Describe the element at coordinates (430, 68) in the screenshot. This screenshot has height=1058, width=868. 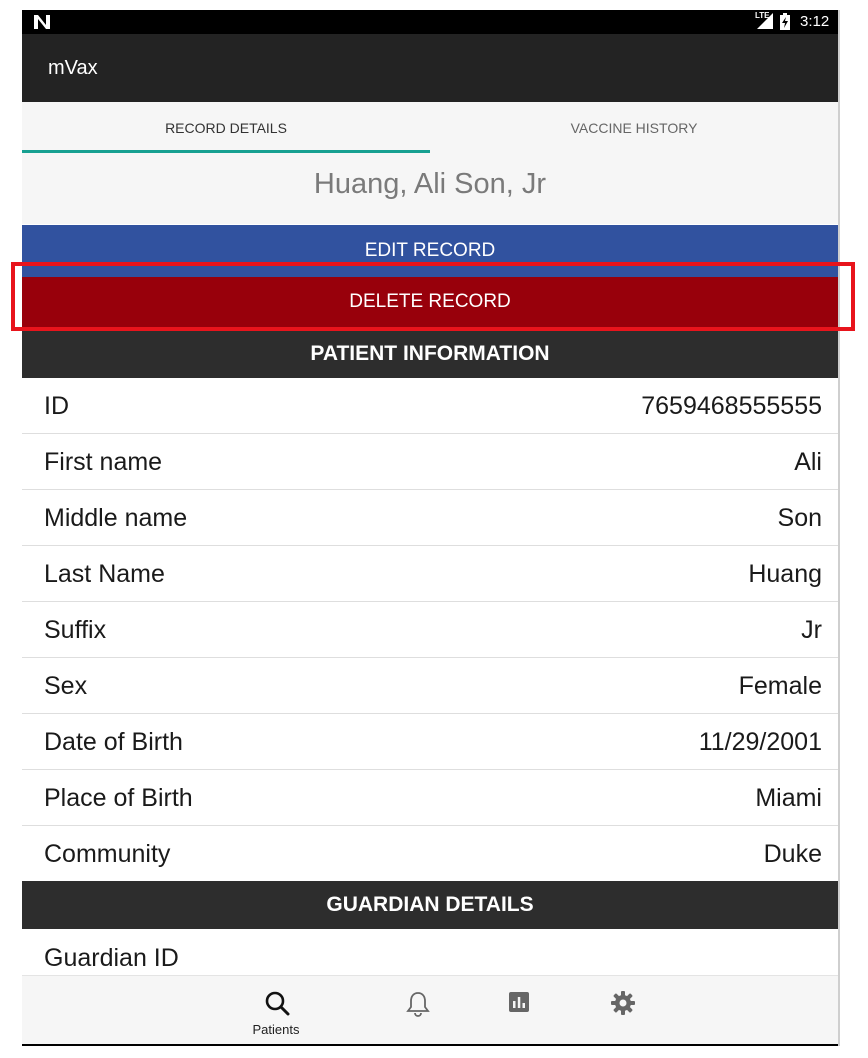
I see `app-bar: mVax` at that location.